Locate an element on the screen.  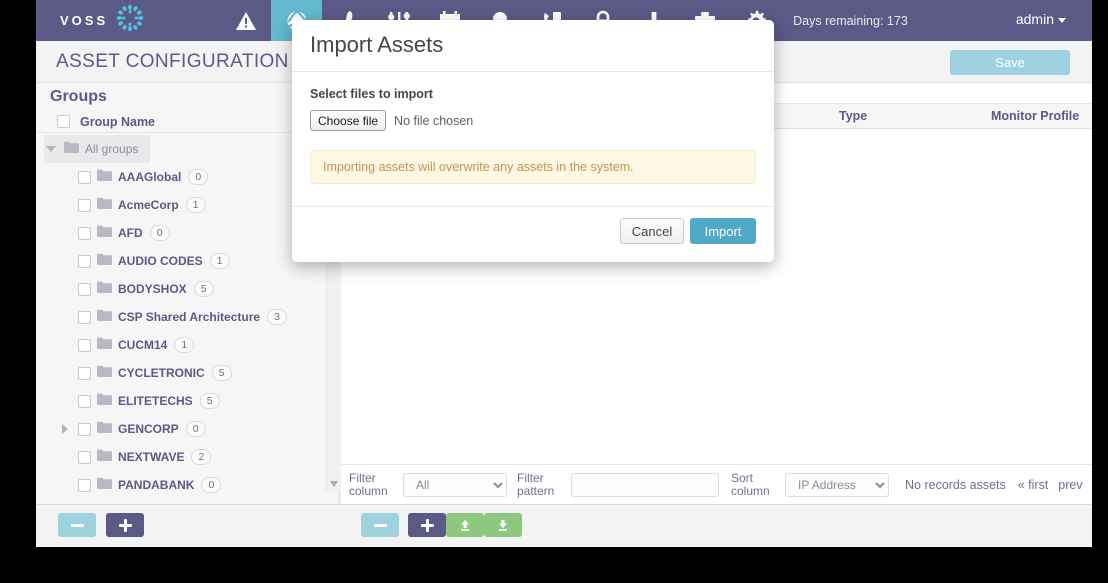
tree-label: AUDIO CODES is located at coordinates (160, 261).